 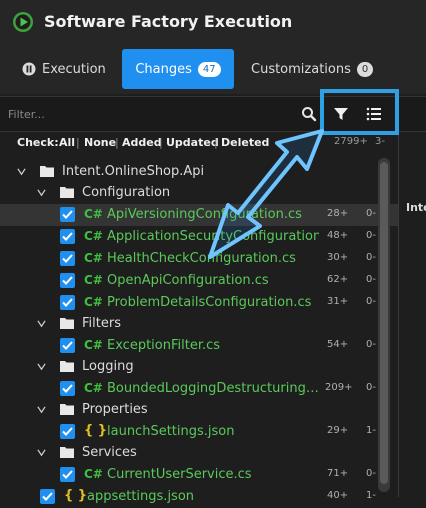 I want to click on tree-file-row: C# OpenApiConfiguration.cs 62+ 0-, so click(x=199, y=281).